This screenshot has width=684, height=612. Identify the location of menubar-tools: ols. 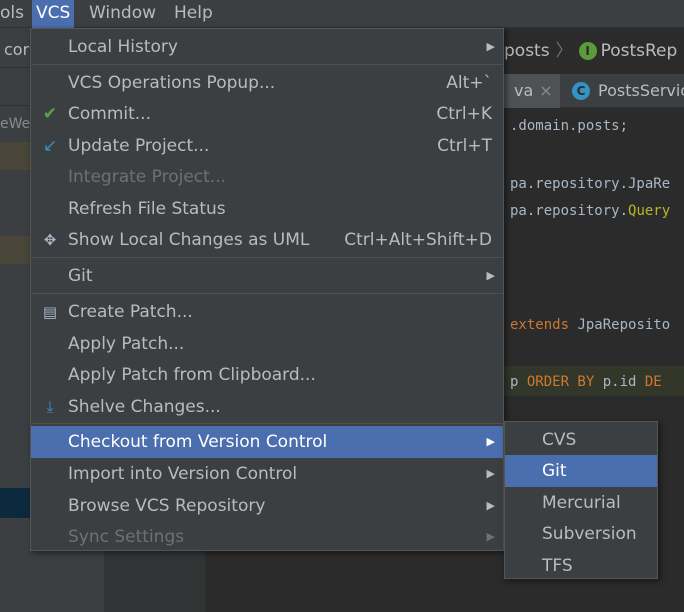
(14, 14).